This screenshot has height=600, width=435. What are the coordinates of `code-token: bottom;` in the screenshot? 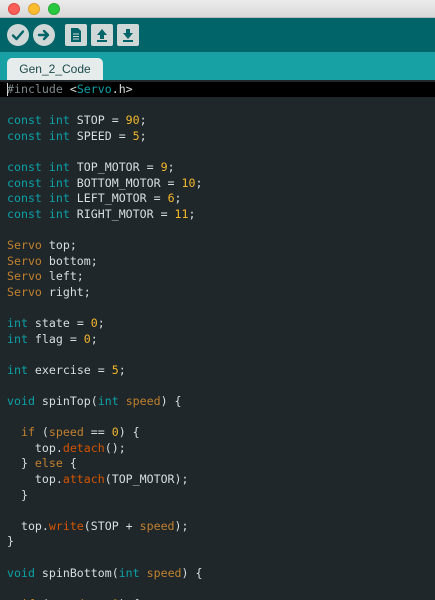 It's located at (69, 260).